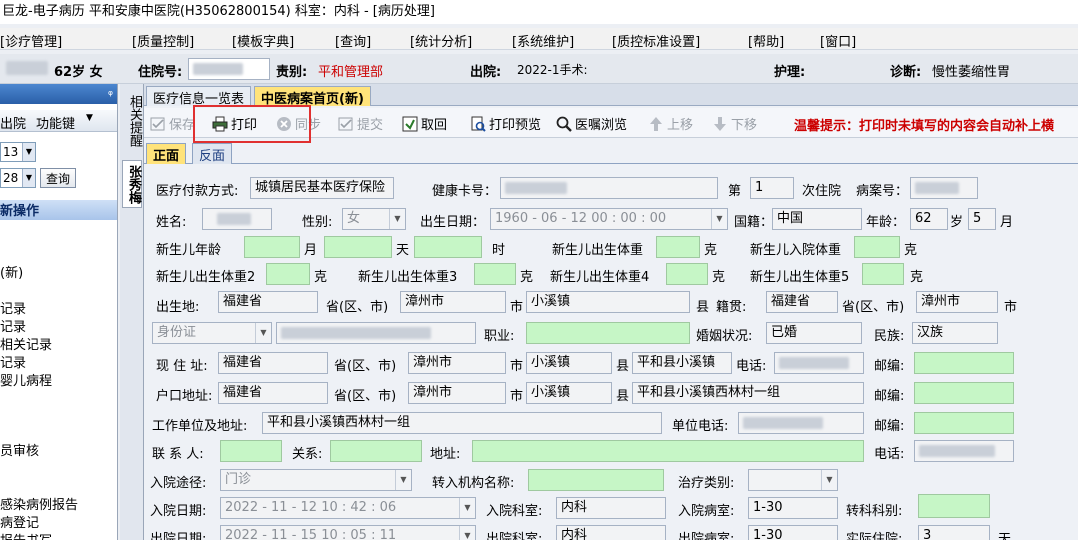 This screenshot has height=540, width=1078. Describe the element at coordinates (199, 96) in the screenshot. I see `tab-medical-overview: 医疗信息一览表` at that location.